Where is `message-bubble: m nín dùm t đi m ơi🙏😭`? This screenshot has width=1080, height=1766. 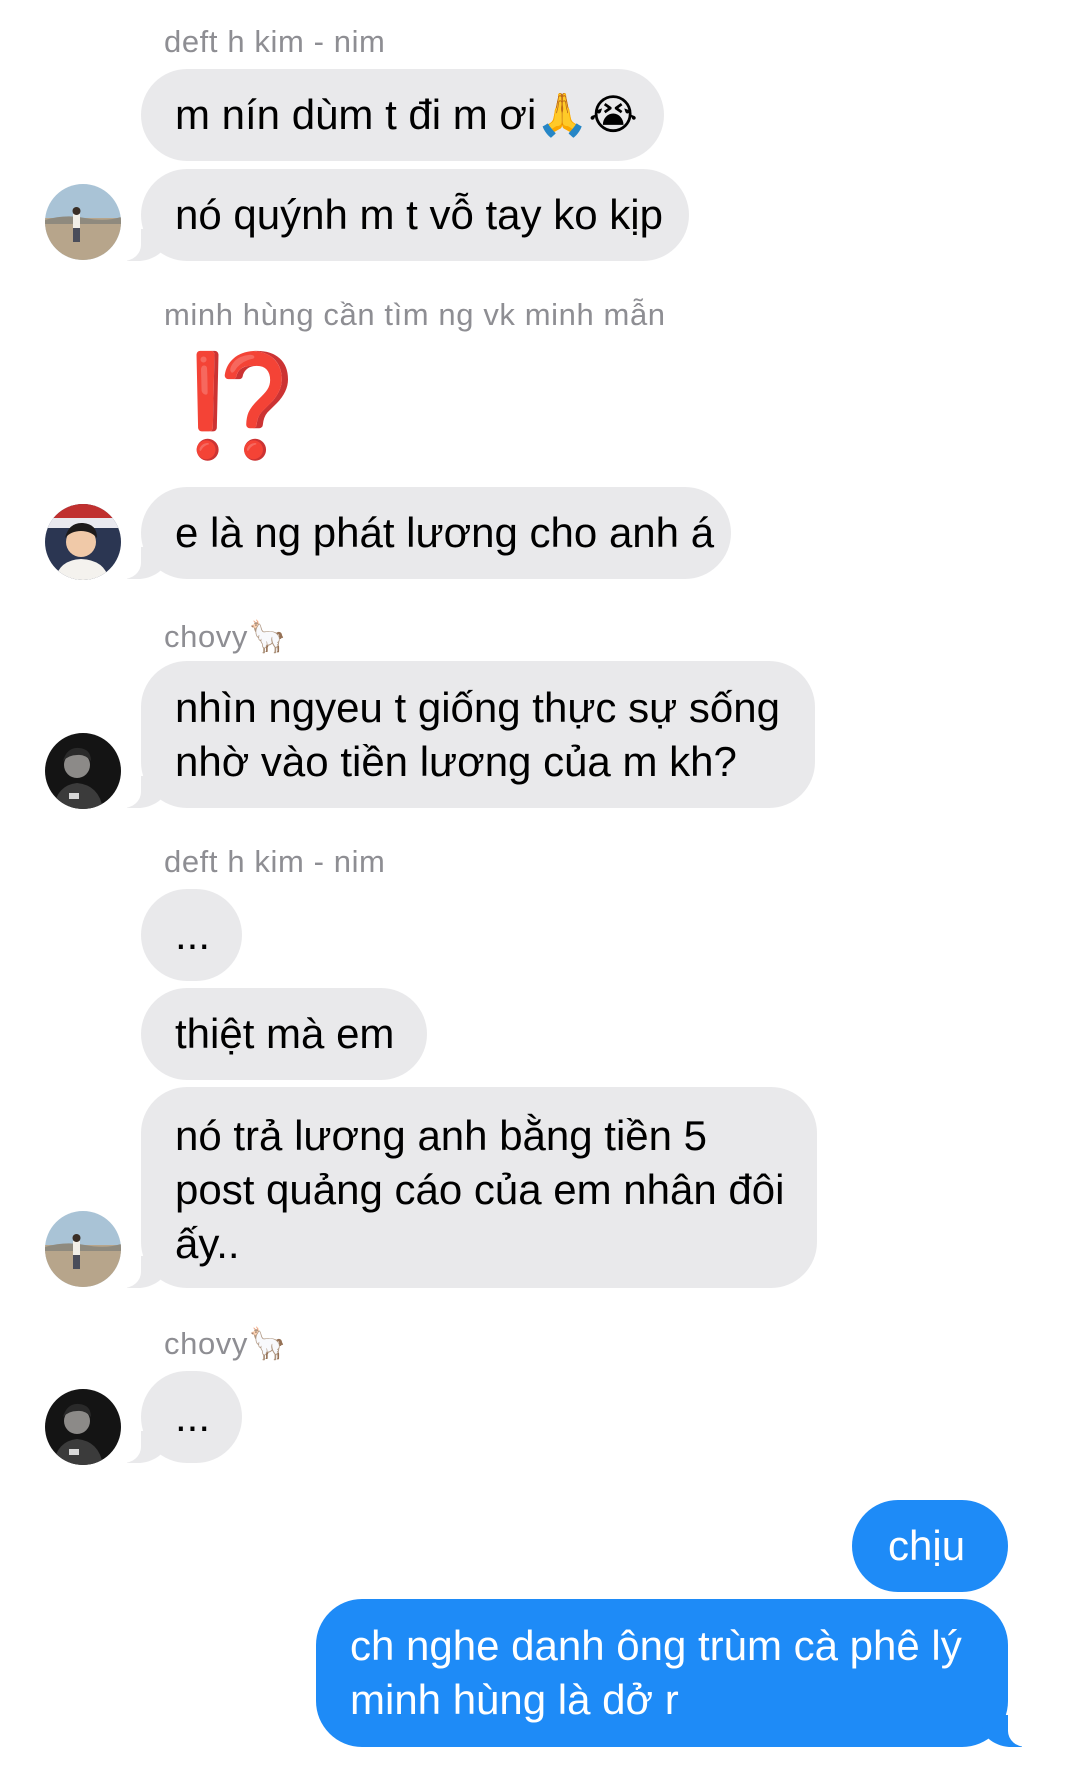 message-bubble: m nín dùm t đi m ơi🙏😭 is located at coordinates (402, 115).